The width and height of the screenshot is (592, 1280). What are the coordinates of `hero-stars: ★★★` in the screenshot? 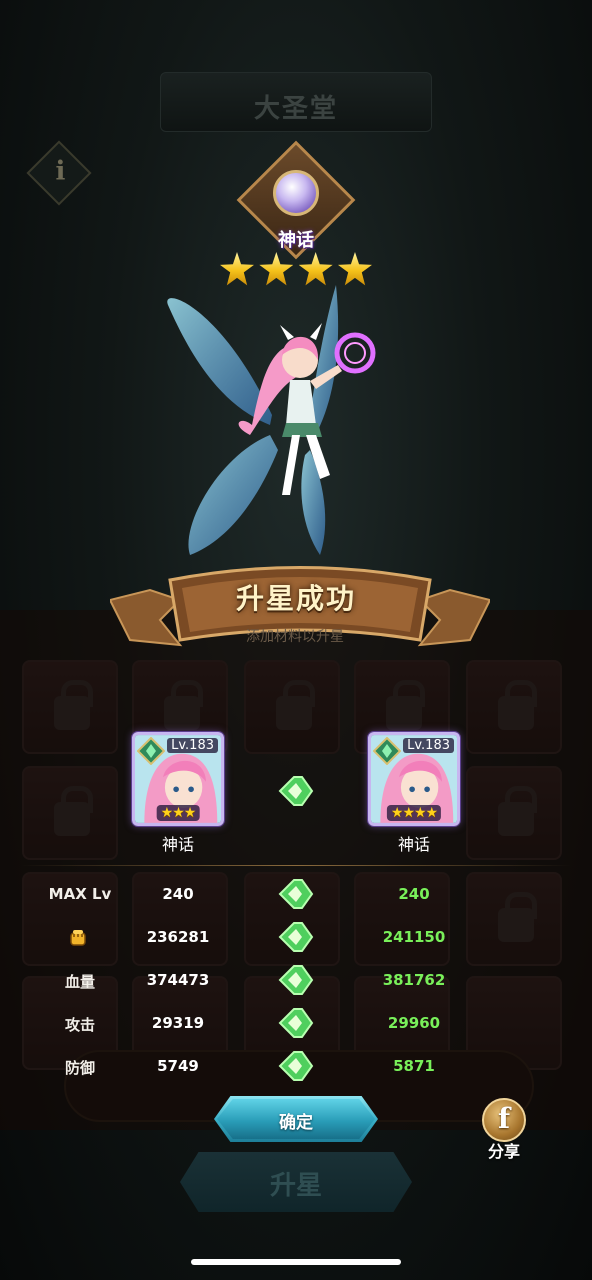 It's located at (178, 813).